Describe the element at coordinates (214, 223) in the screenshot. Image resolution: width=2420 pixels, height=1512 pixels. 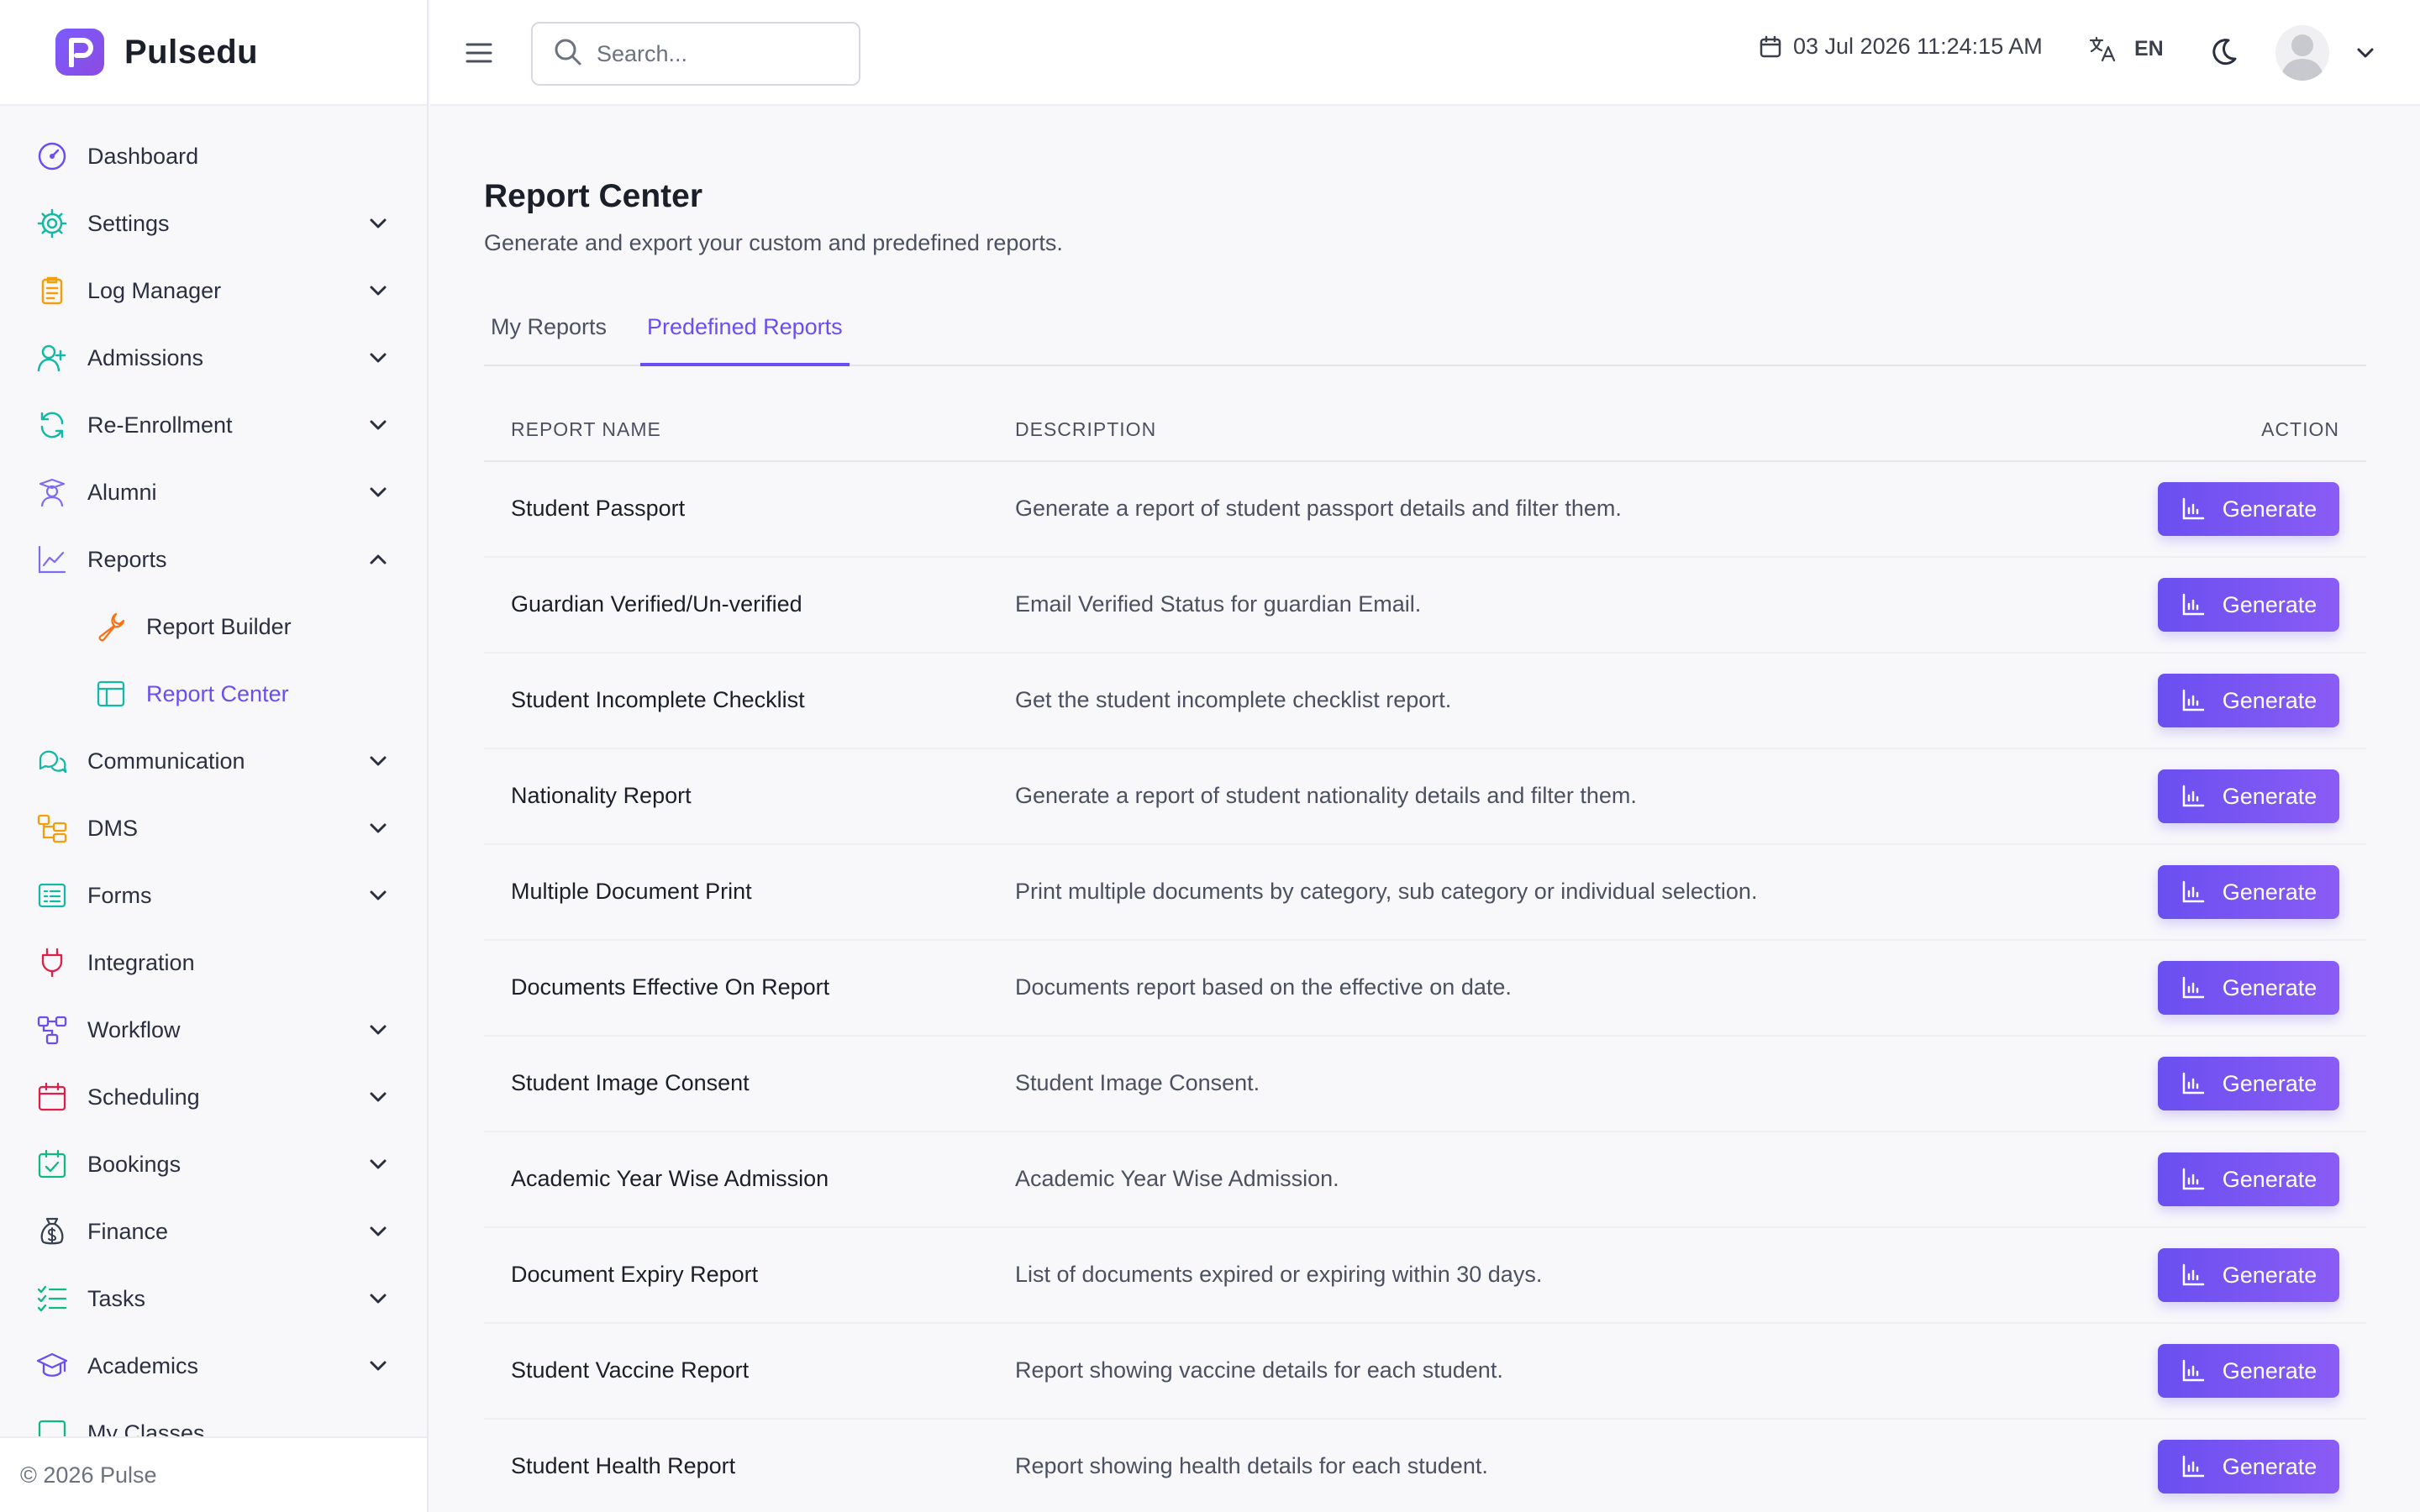
I see `sidebar-item-settings: Settings` at that location.